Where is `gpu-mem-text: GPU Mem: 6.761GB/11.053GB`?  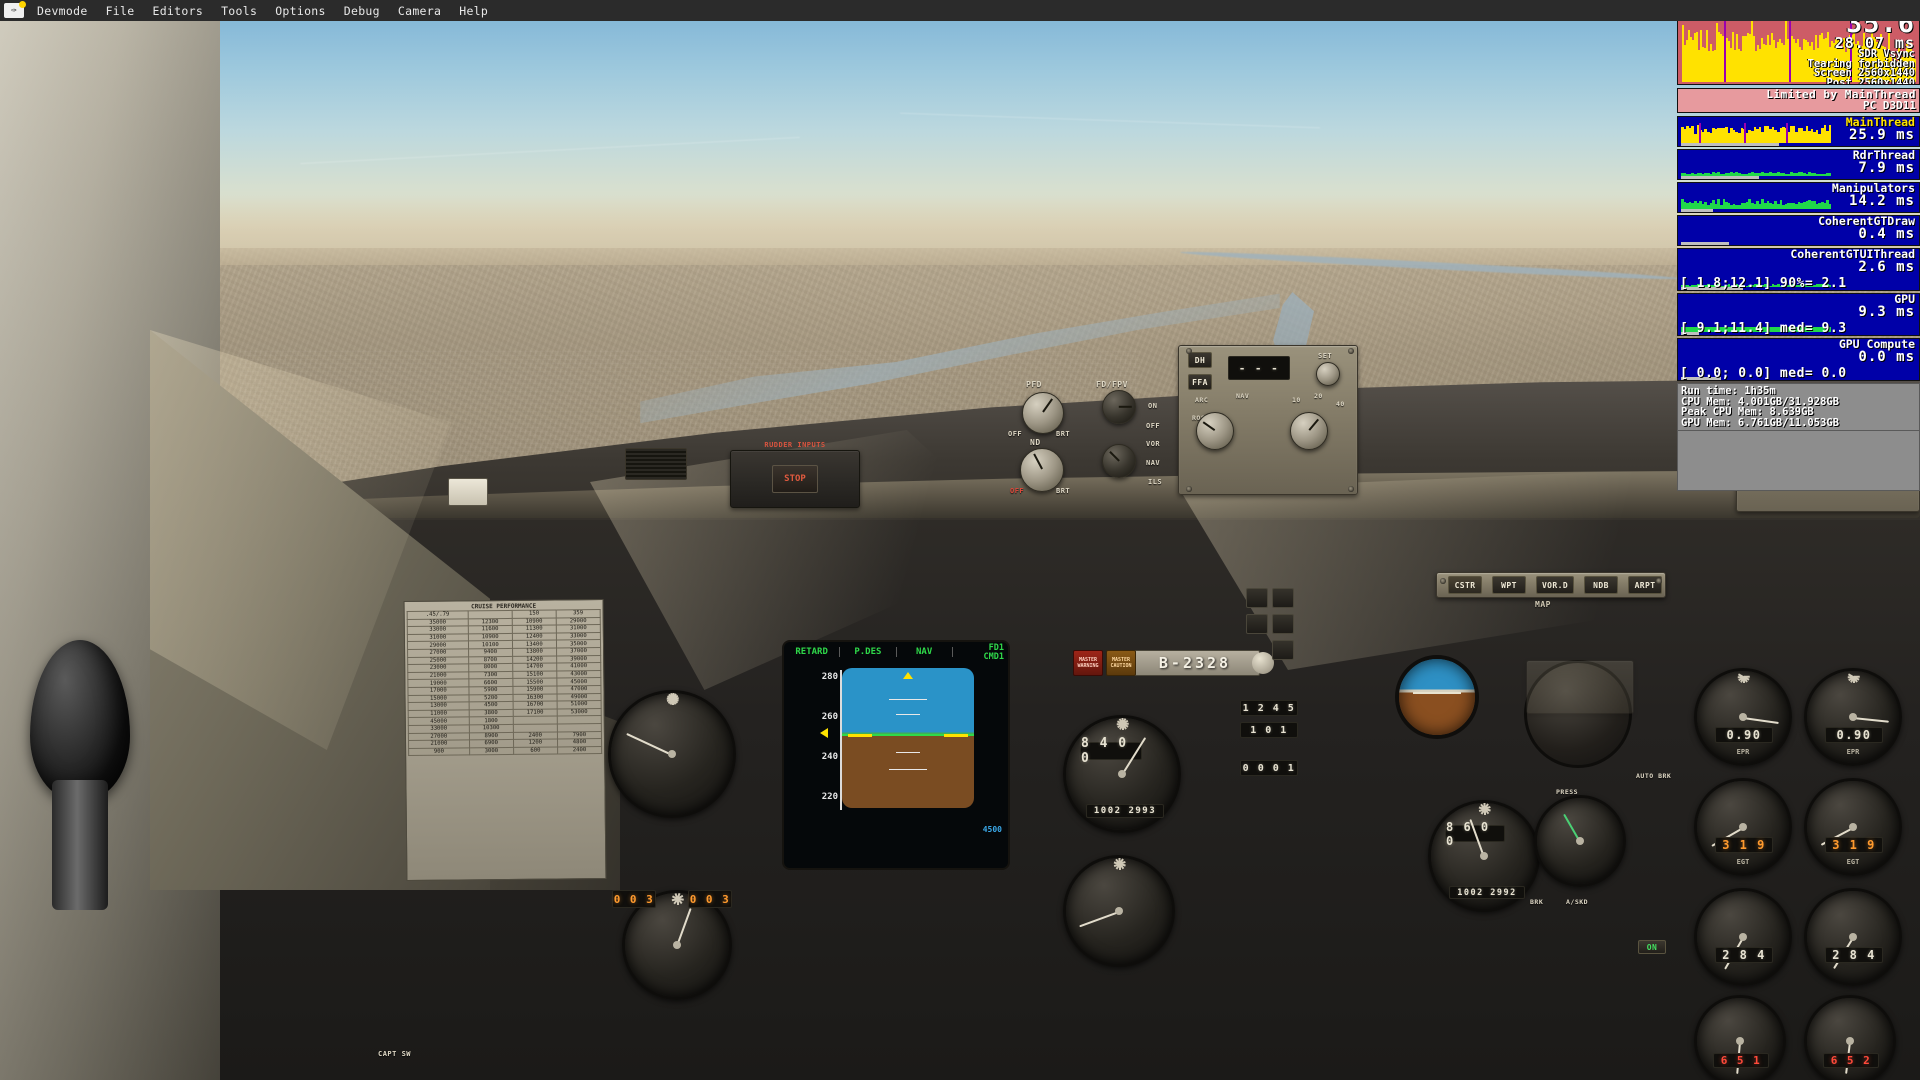
gpu-mem-text: GPU Mem: 6.761GB/11.053GB is located at coordinates (1760, 422).